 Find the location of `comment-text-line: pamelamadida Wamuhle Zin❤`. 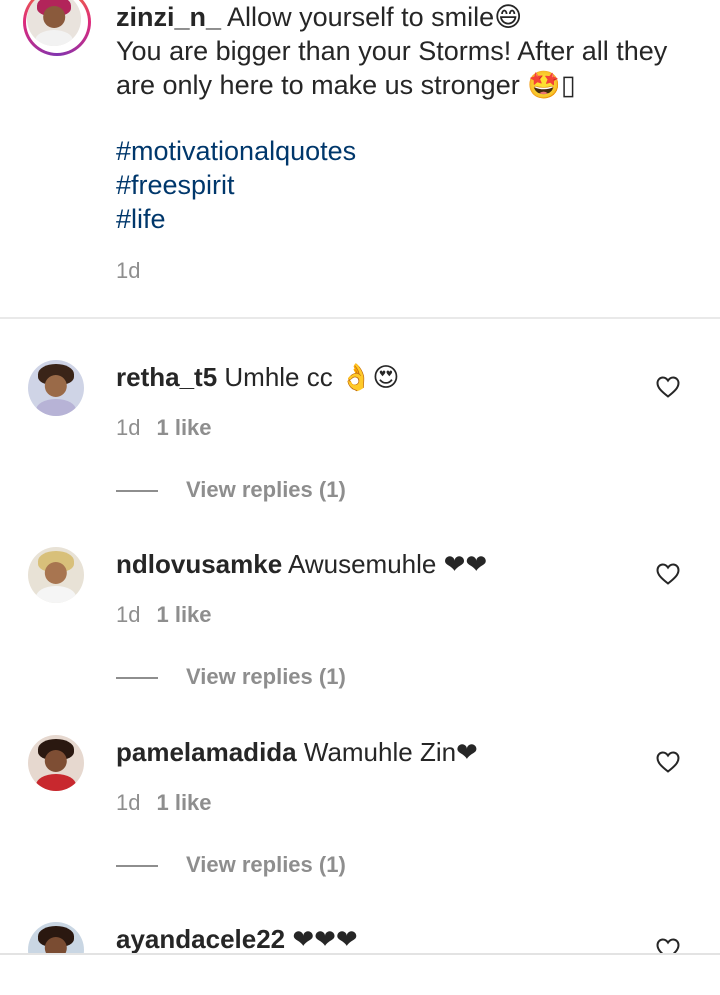

comment-text-line: pamelamadida Wamuhle Zin❤ is located at coordinates (297, 752).